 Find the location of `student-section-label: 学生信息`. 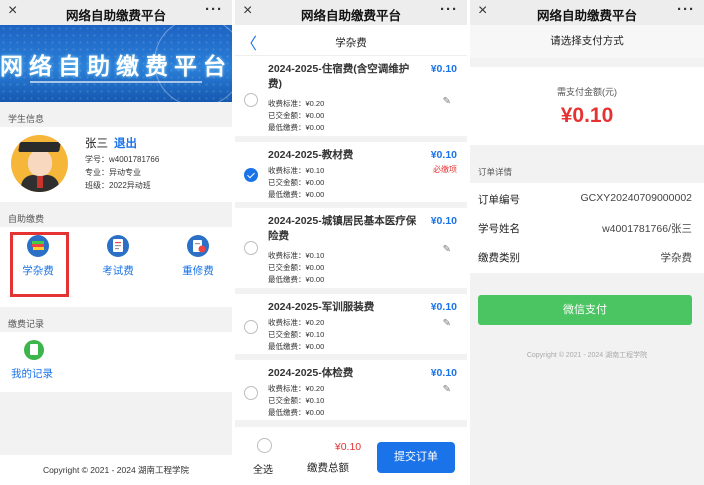

student-section-label: 学生信息 is located at coordinates (26, 119).